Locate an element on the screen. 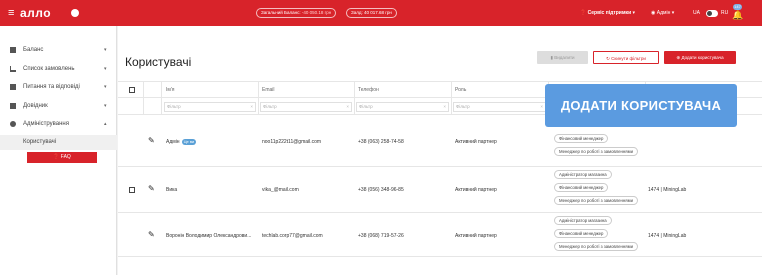 This screenshot has height=275, width=762. filter-name-input: Фільтр × is located at coordinates (210, 107).